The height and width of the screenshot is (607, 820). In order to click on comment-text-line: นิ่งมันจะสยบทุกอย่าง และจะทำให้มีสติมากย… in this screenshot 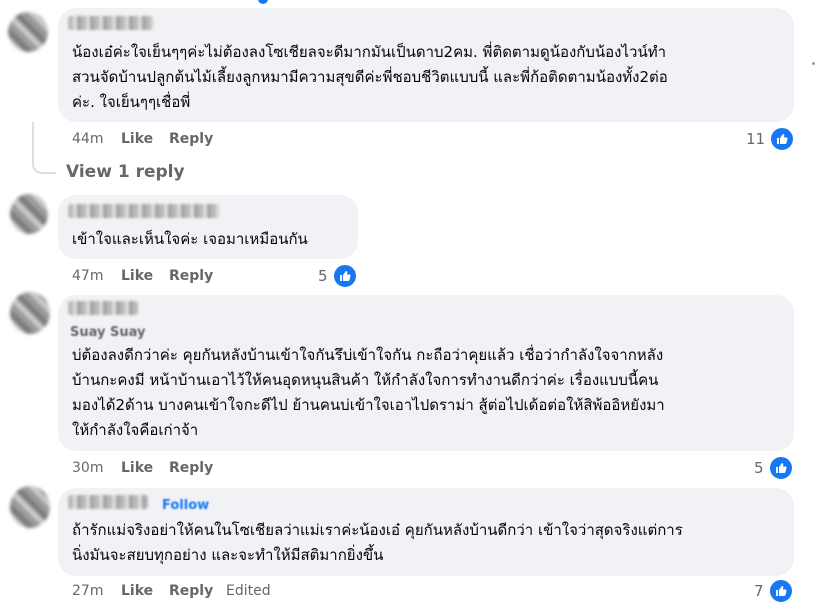, I will do `click(228, 555)`.